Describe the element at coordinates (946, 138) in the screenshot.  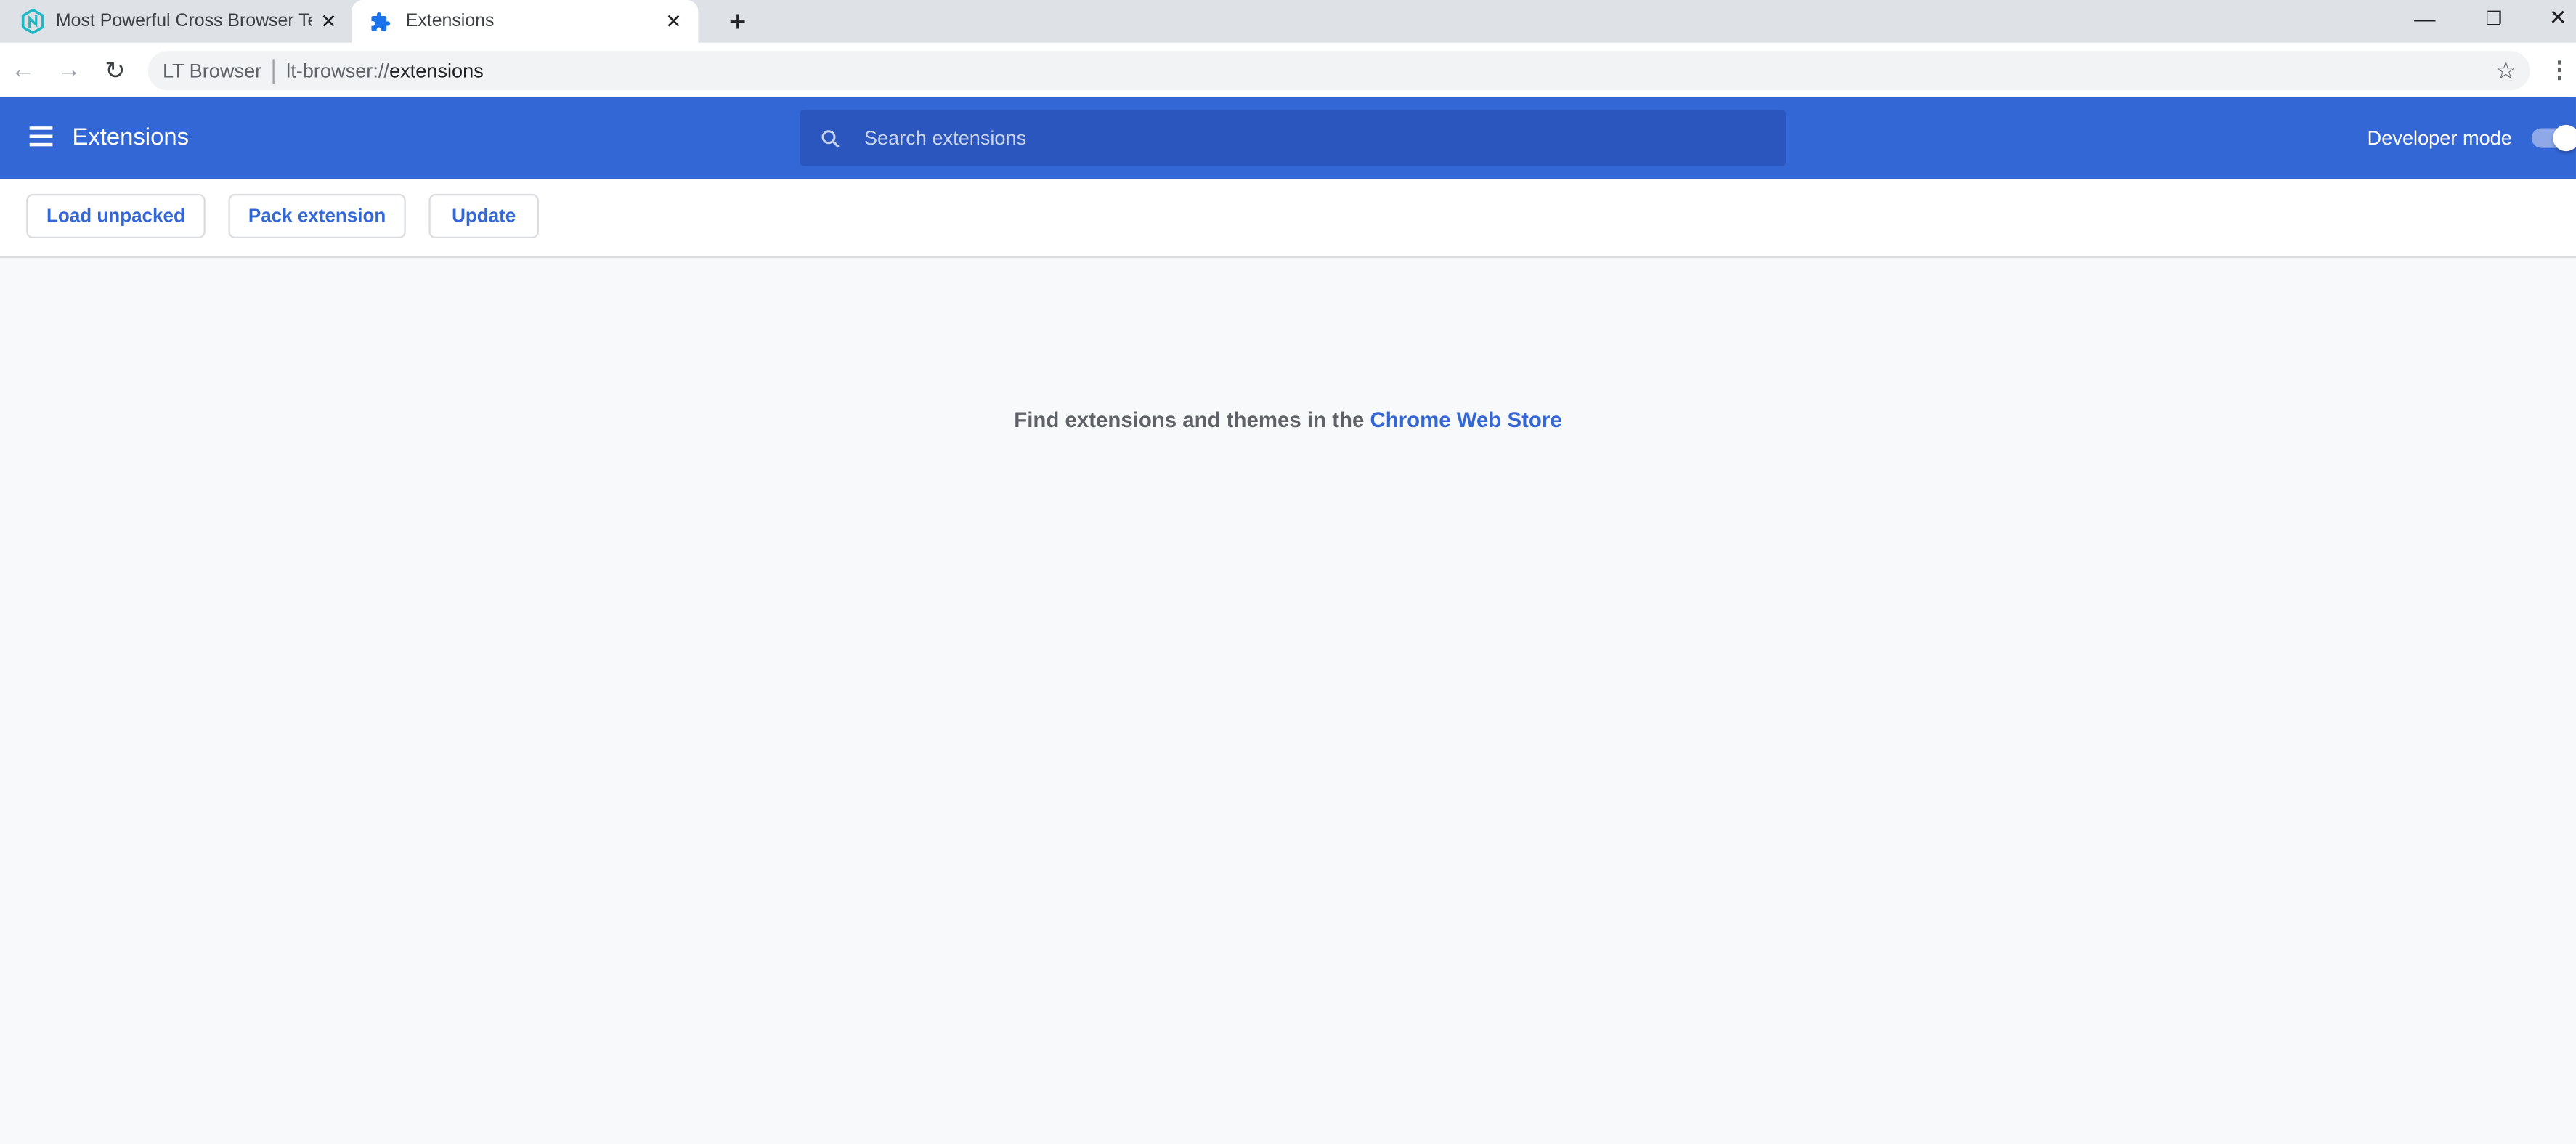
I see `search-placeholder: Search extensions` at that location.